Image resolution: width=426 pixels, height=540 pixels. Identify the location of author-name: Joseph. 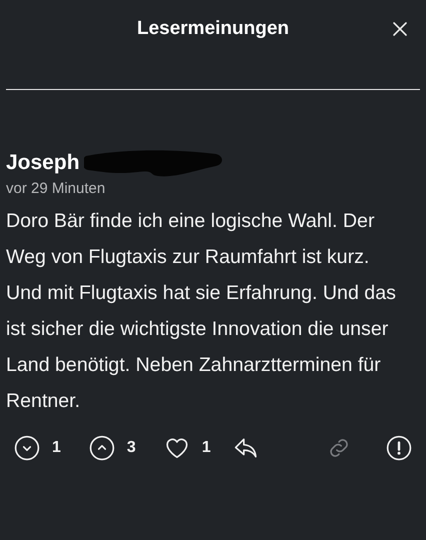
(43, 163).